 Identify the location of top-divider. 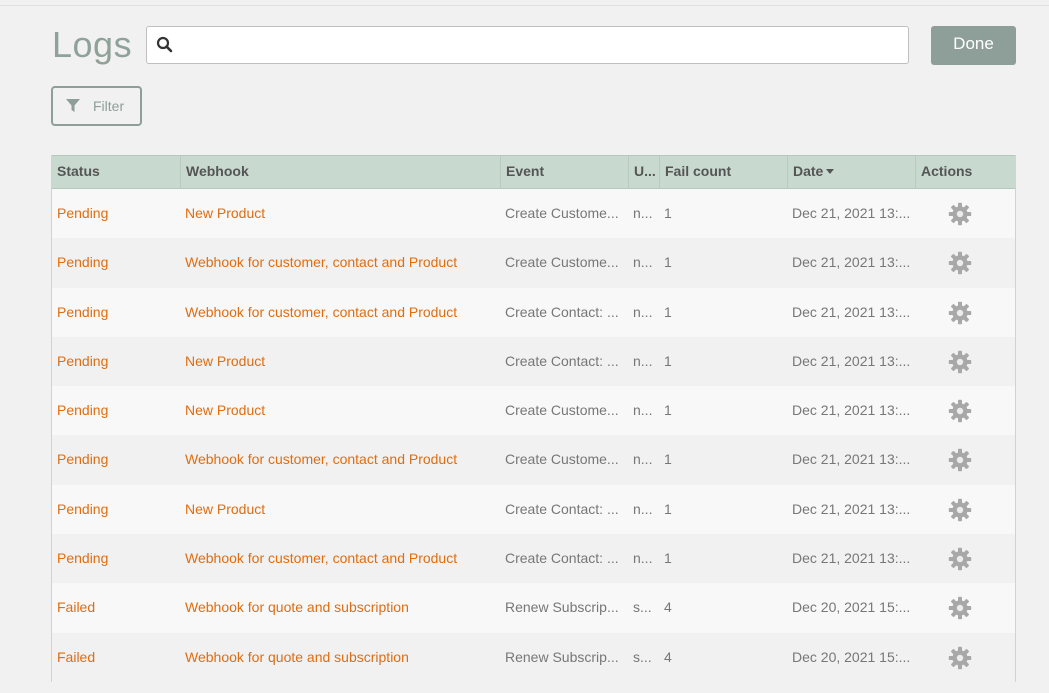
(524, 5).